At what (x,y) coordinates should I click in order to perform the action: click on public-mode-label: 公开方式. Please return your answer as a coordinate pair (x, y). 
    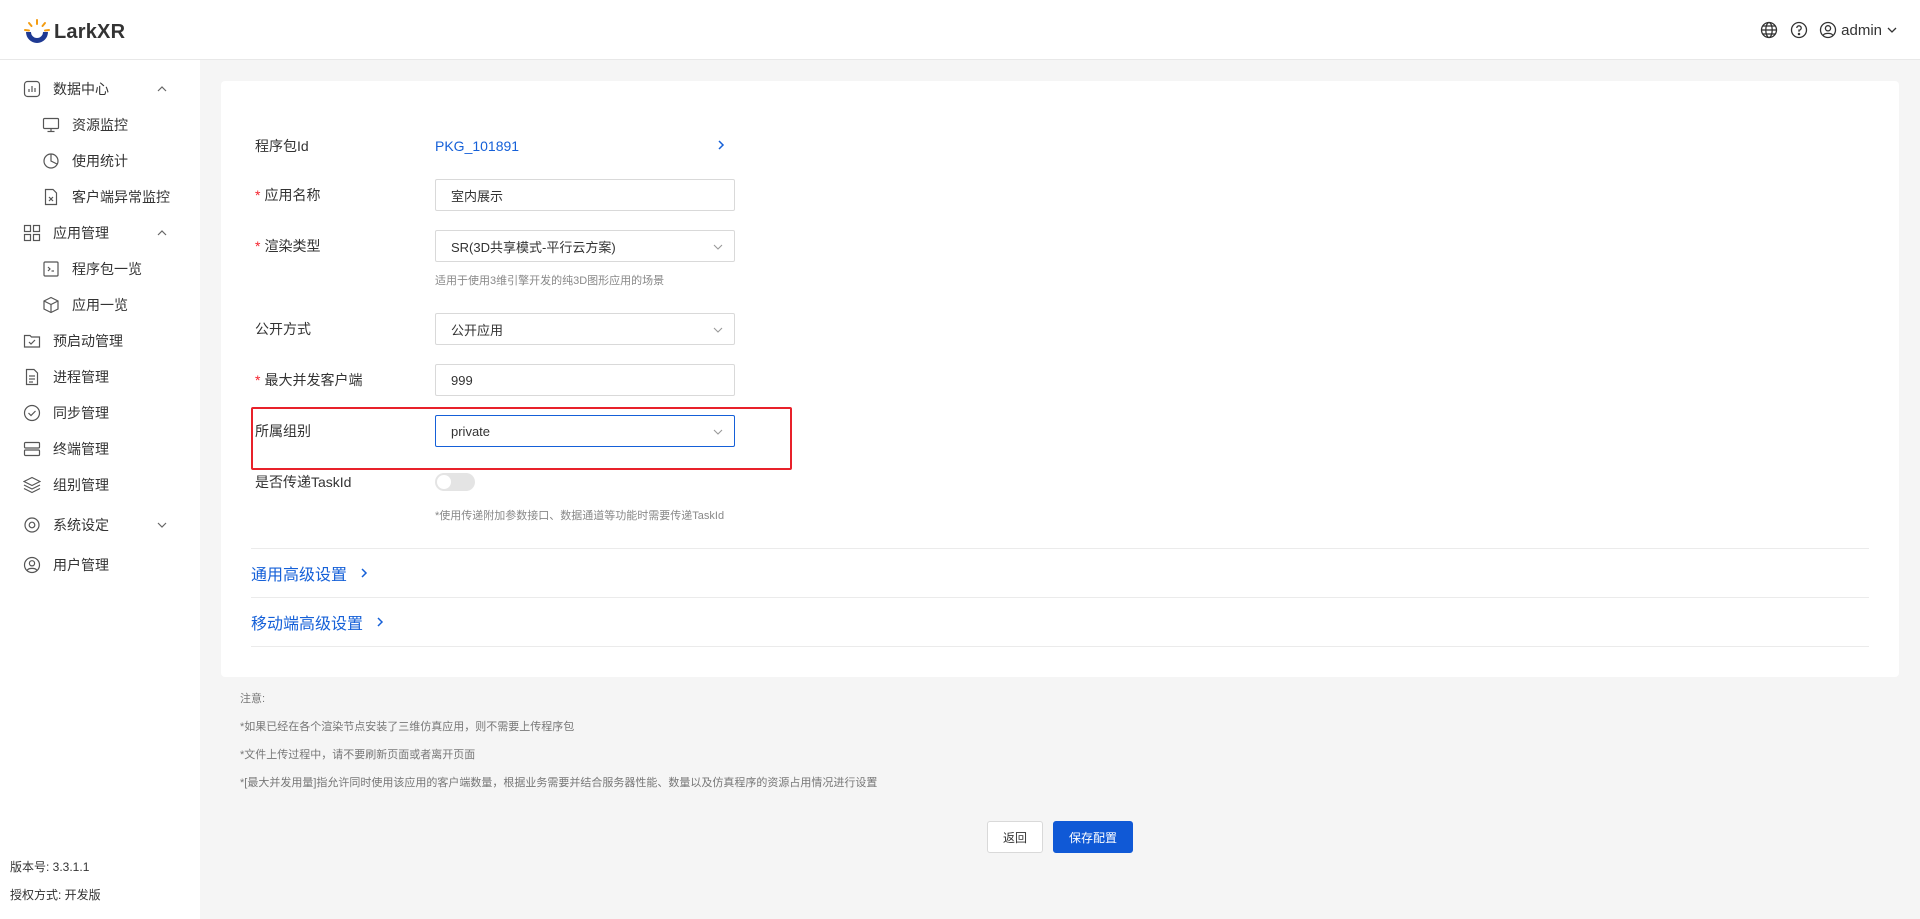
    Looking at the image, I should click on (283, 329).